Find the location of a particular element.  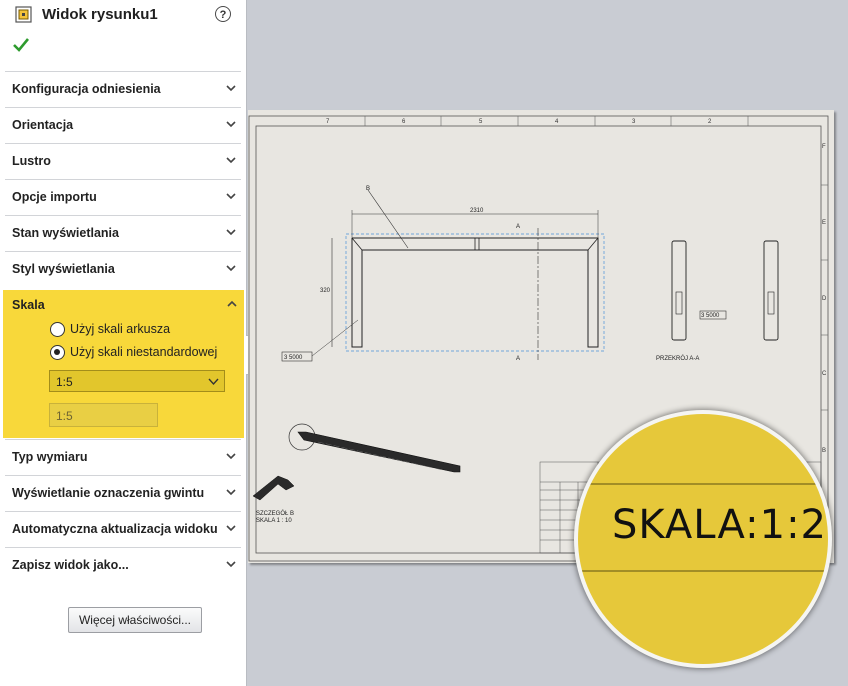

scale-dropdown-value: 1:5 is located at coordinates (64, 382).